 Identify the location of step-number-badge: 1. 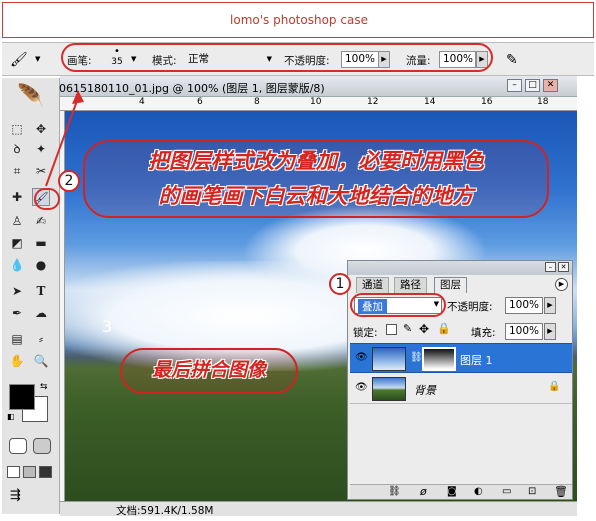
(340, 284).